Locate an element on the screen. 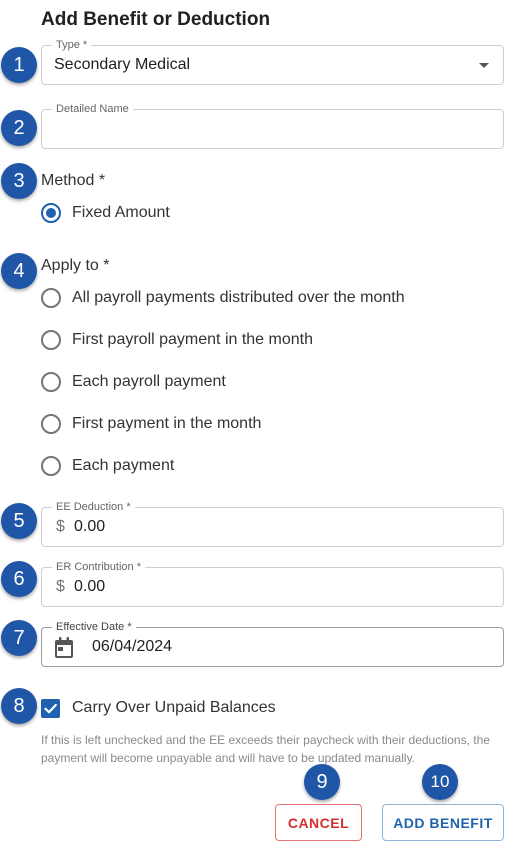  type-legend: Type * is located at coordinates (72, 45).